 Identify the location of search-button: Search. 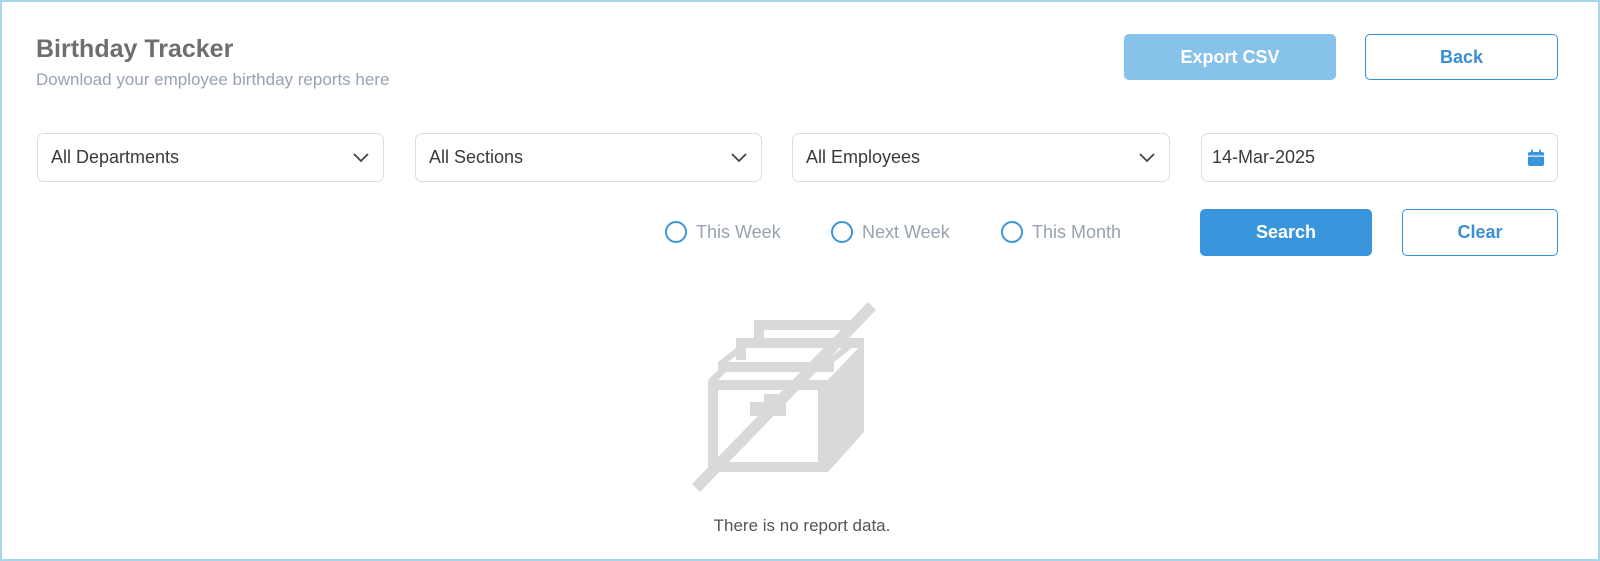
(1286, 232).